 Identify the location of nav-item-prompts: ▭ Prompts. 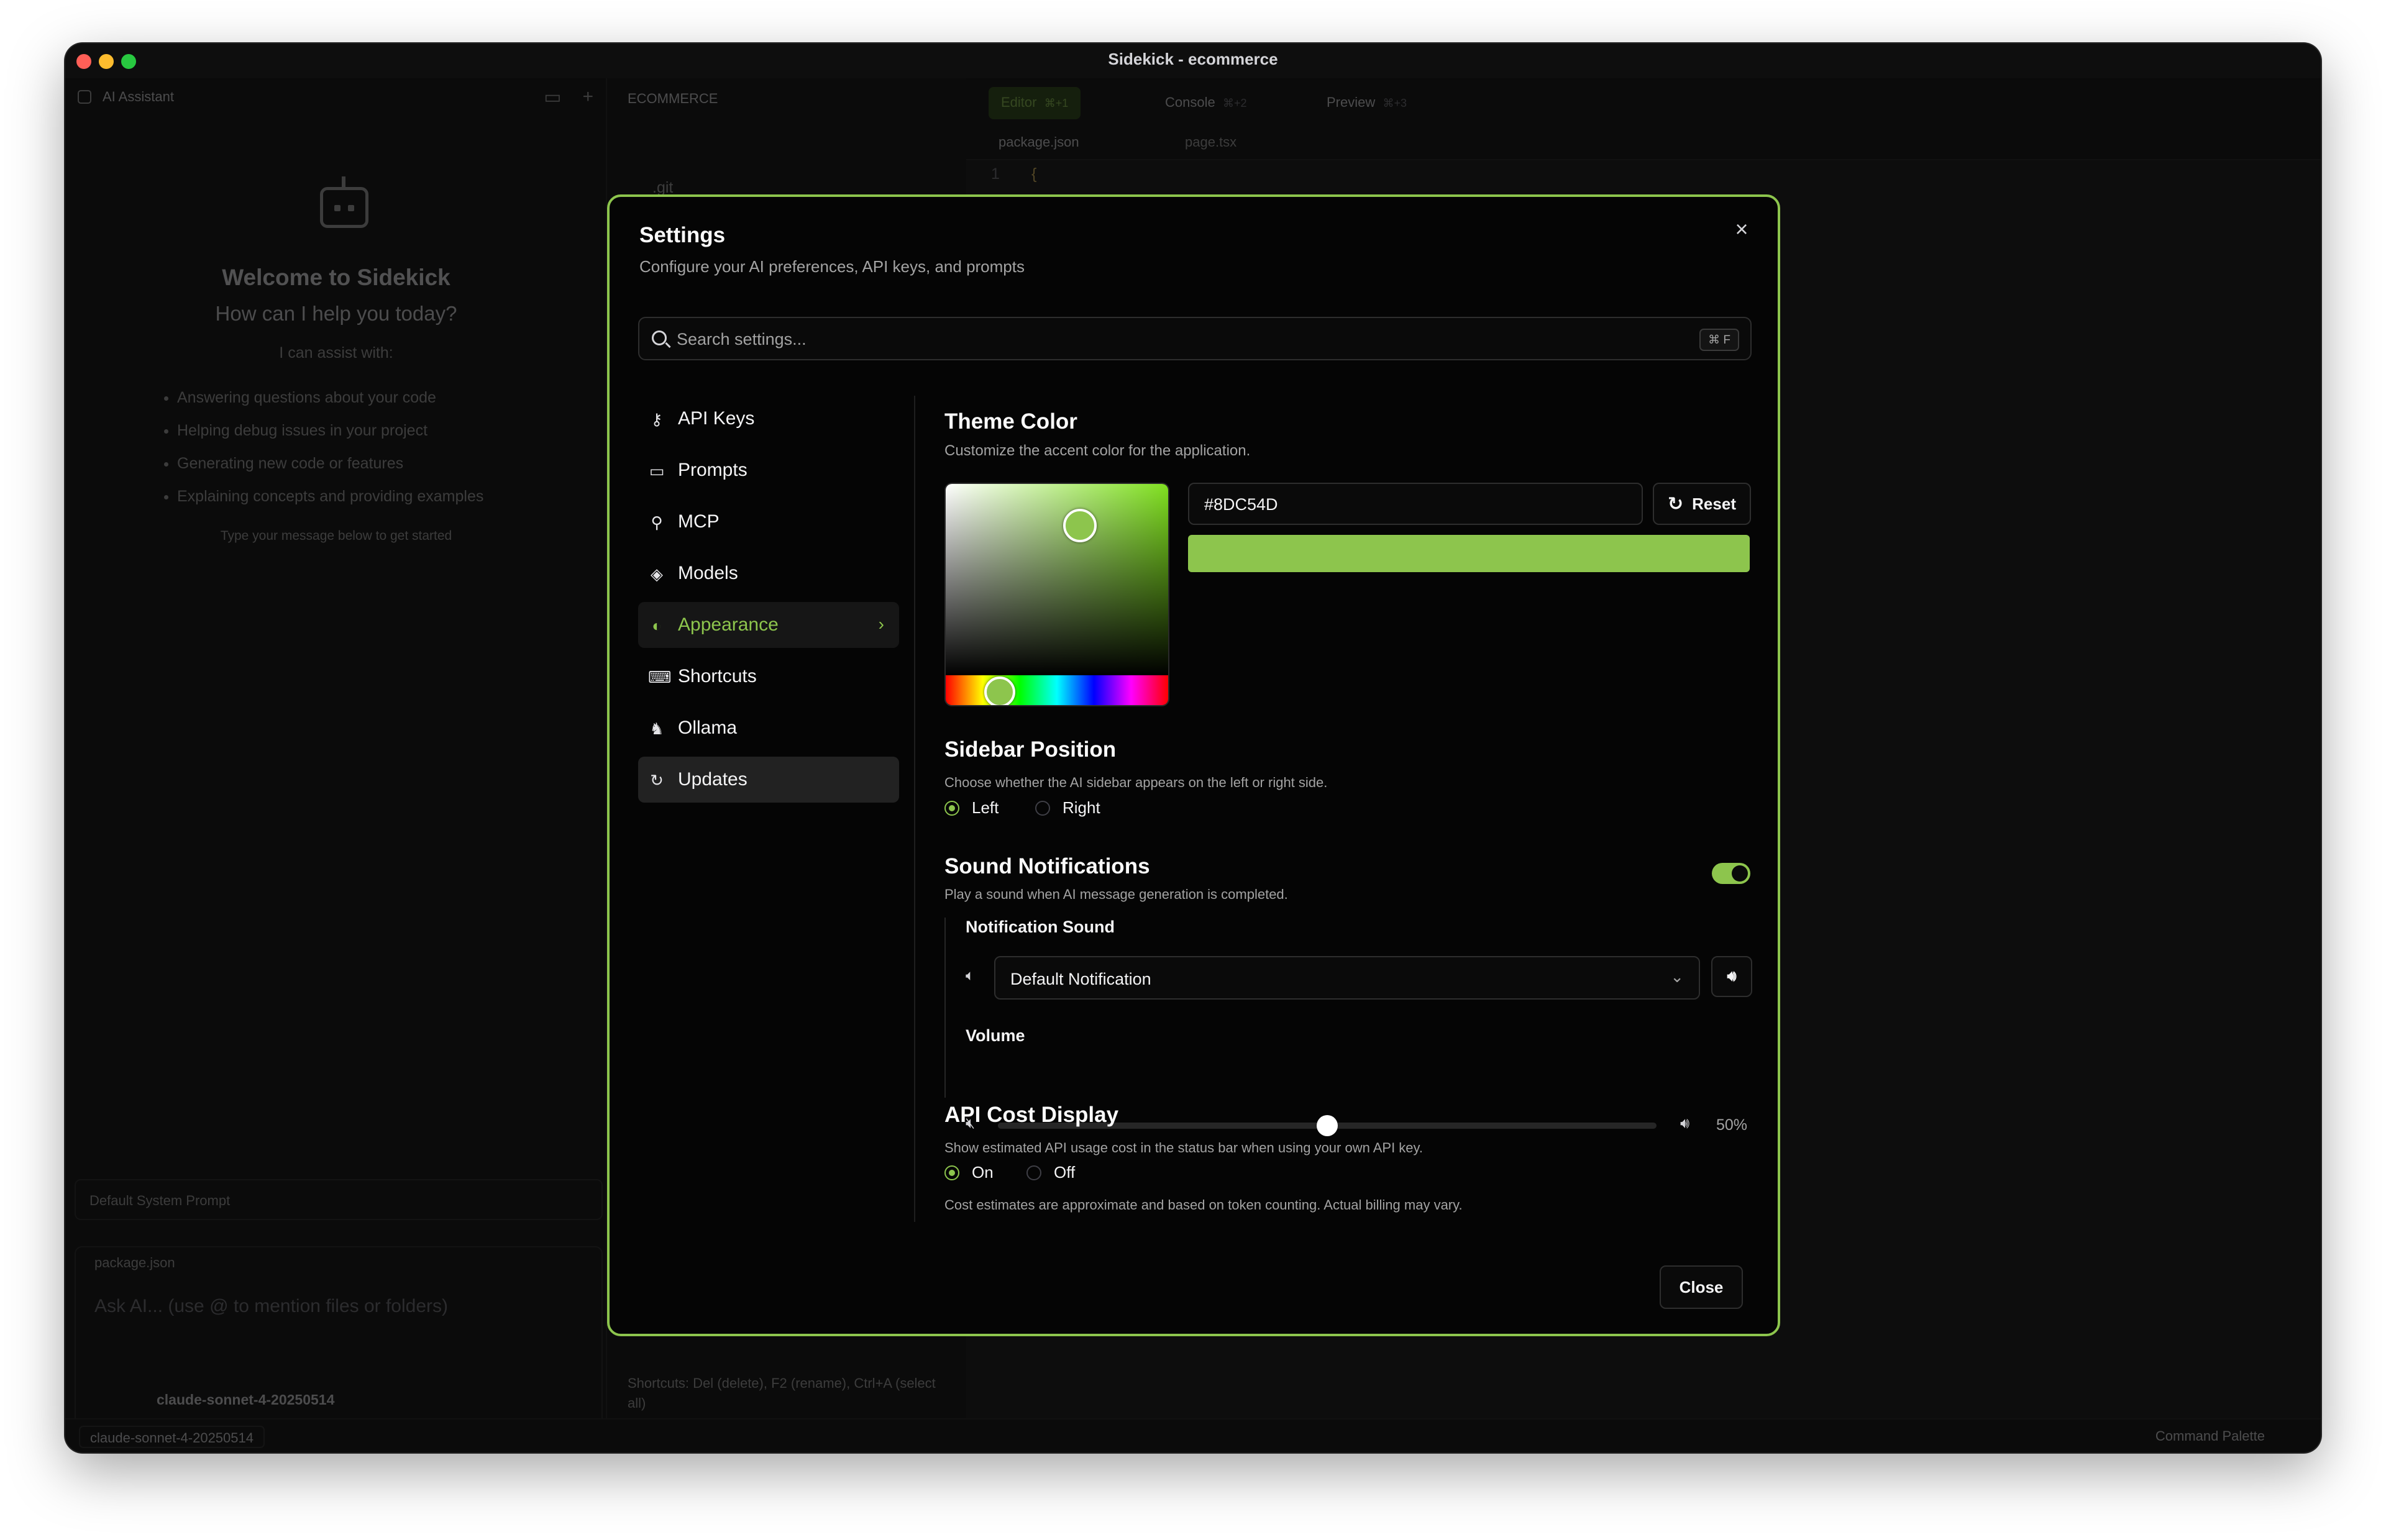
(768, 470).